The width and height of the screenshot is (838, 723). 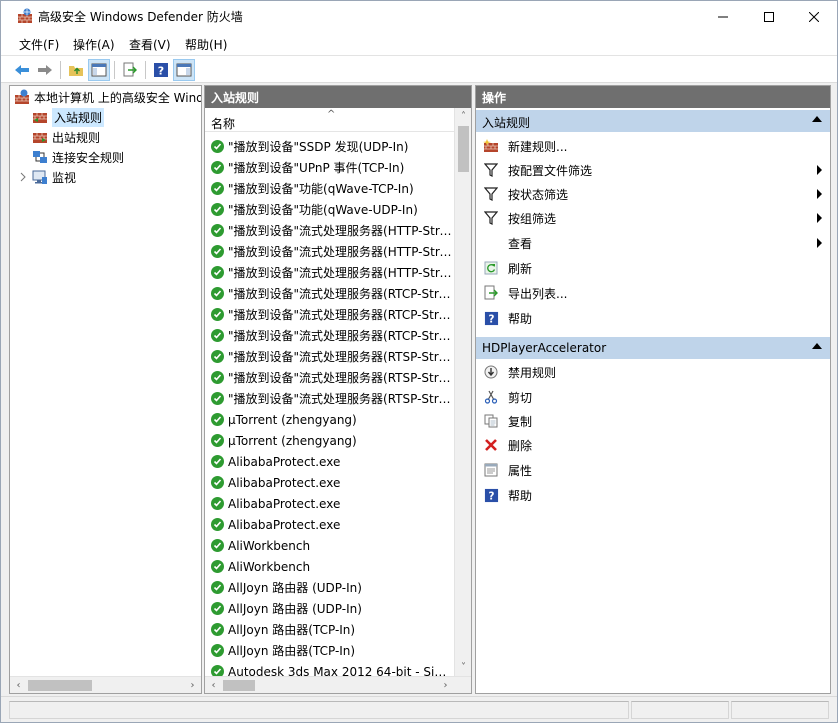 I want to click on maximize-button, so click(x=769, y=16).